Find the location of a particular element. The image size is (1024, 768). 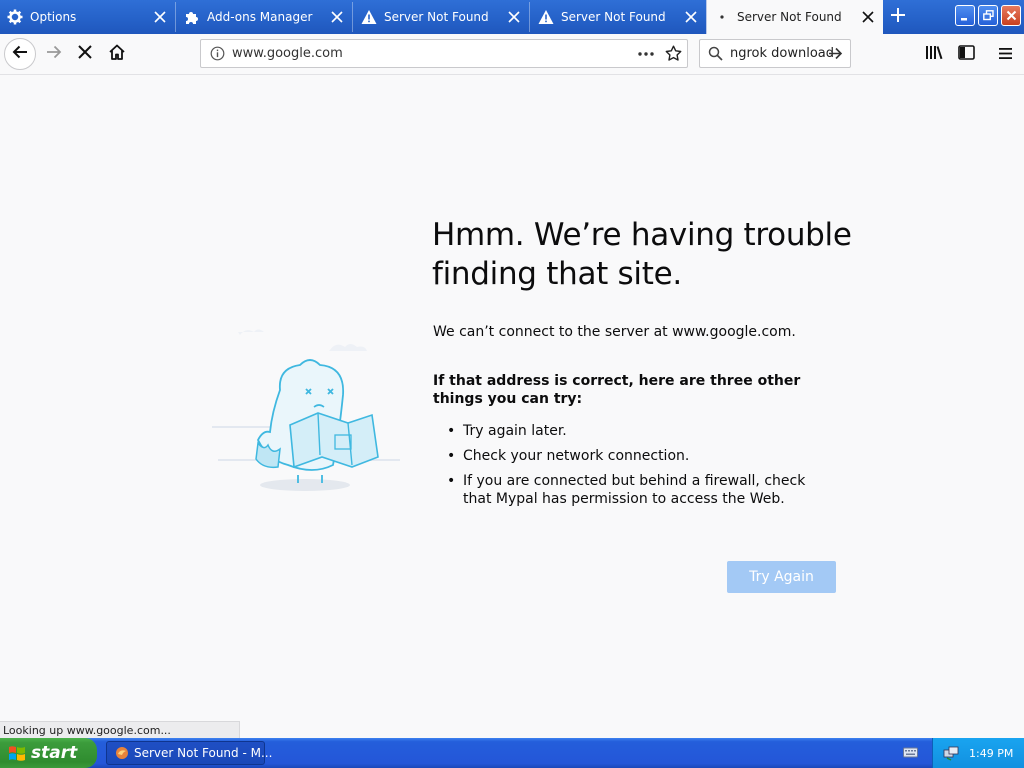

list-item: Check your network connection. is located at coordinates (633, 456).